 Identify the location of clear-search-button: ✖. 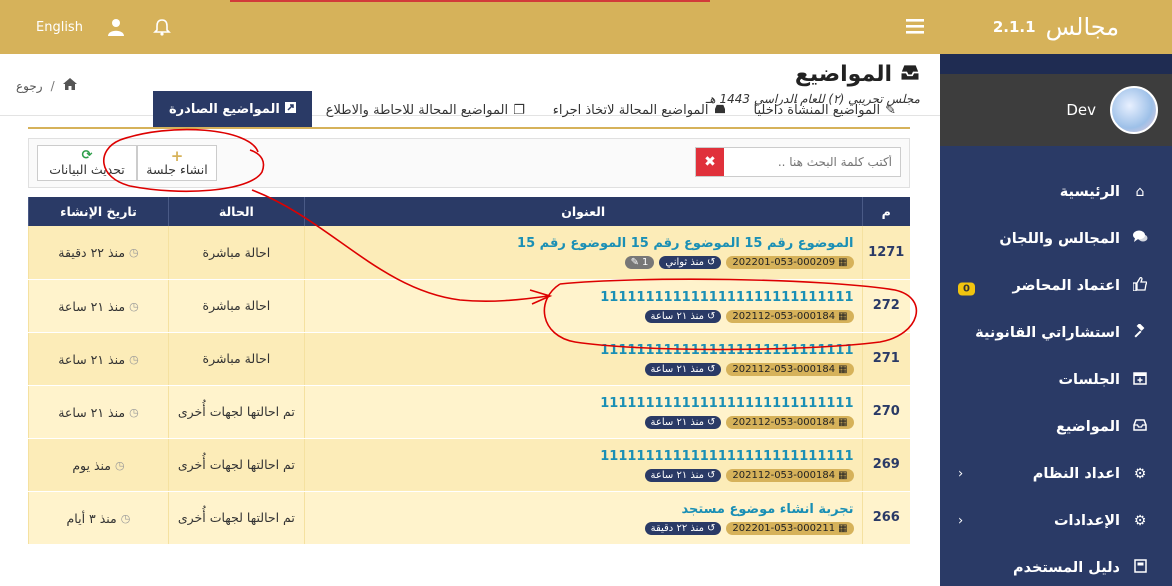
(710, 162).